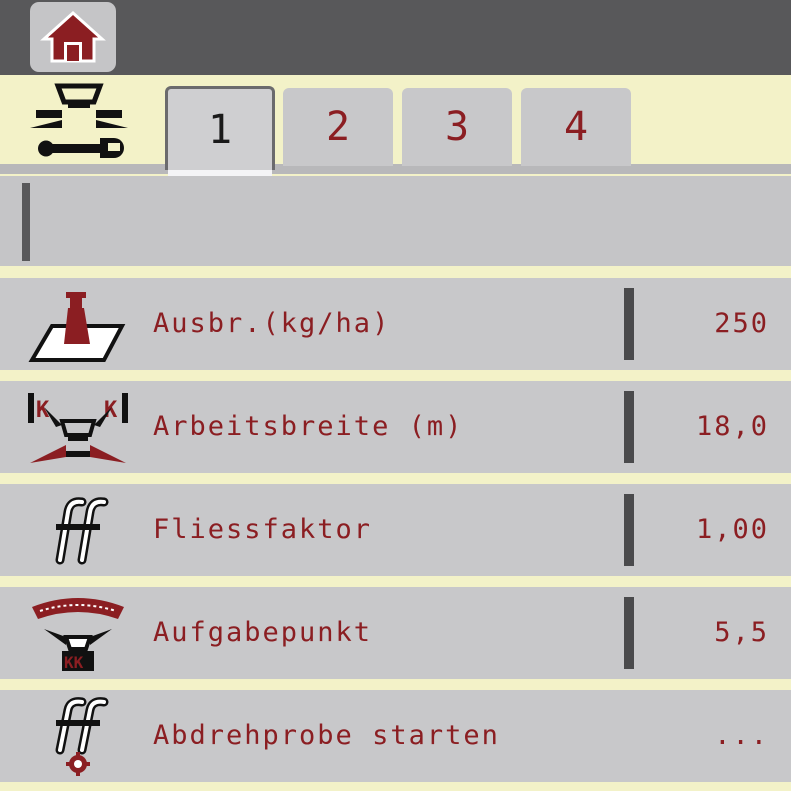 The width and height of the screenshot is (791, 791). Describe the element at coordinates (457, 127) in the screenshot. I see `tab-3: 3` at that location.